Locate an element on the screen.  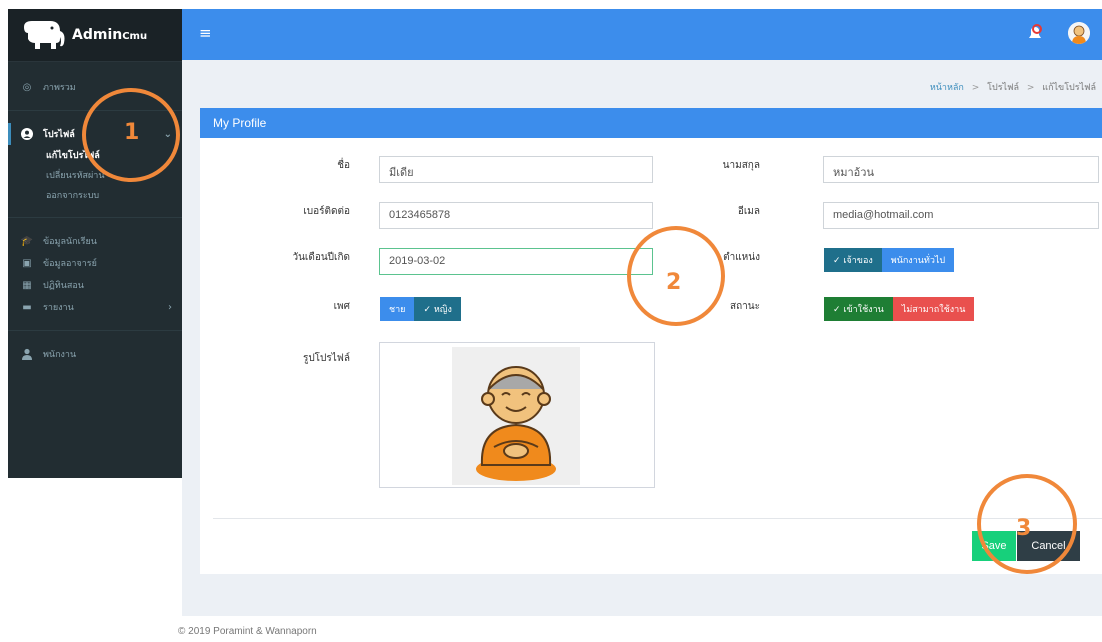
user-icon is located at coordinates (27, 354).